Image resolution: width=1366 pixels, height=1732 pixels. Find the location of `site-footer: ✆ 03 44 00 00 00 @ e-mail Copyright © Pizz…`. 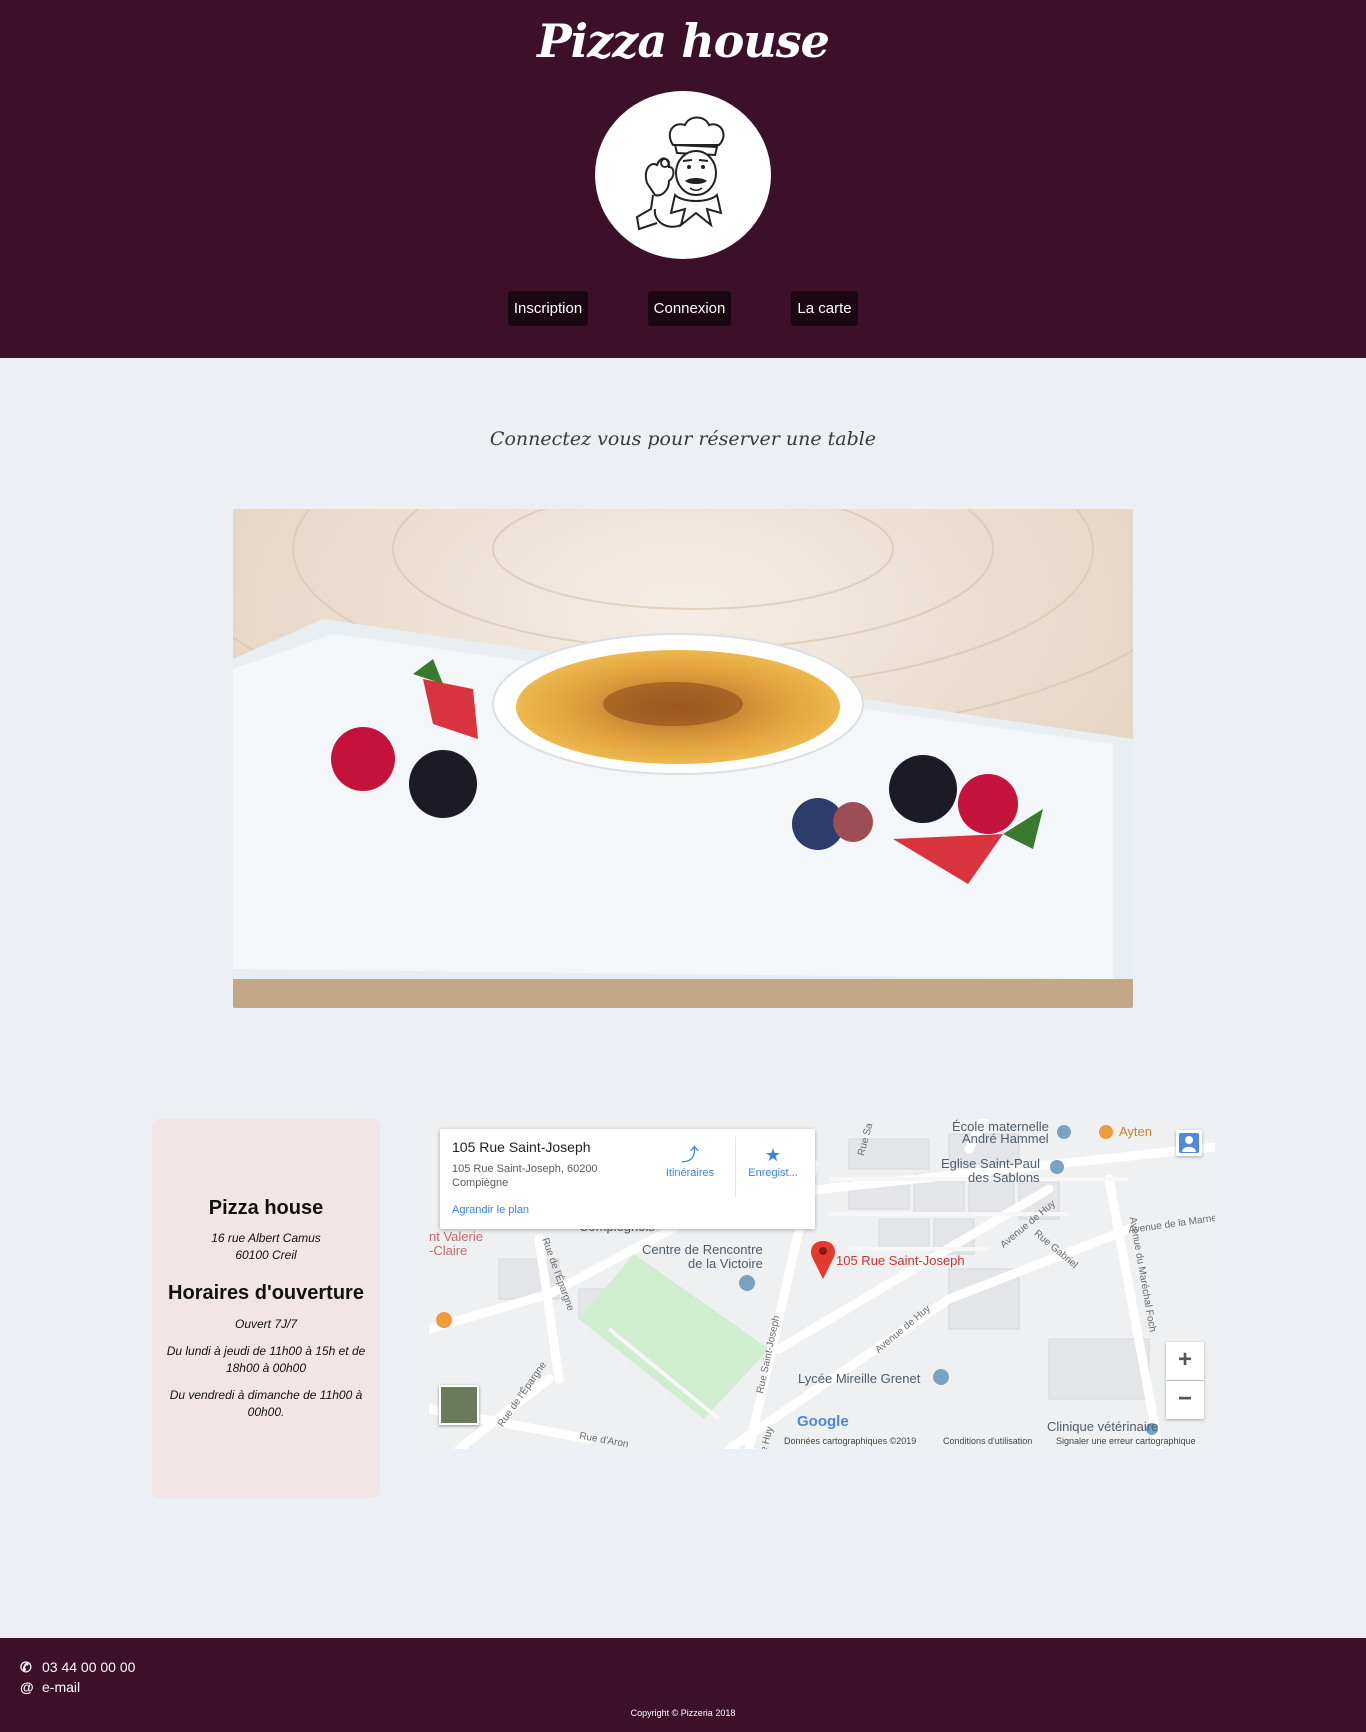

site-footer: ✆ 03 44 00 00 00 @ e-mail Copyright © Pizz… is located at coordinates (683, 1685).